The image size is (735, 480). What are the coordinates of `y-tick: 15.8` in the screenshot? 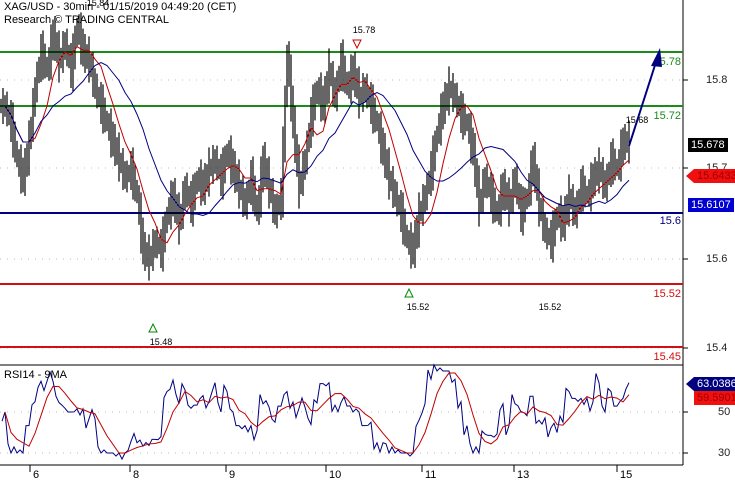 It's located at (717, 80).